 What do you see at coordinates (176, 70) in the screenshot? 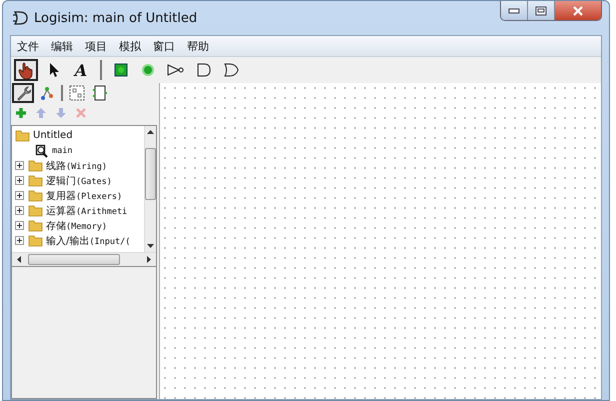
I see `not-gate-icon` at bounding box center [176, 70].